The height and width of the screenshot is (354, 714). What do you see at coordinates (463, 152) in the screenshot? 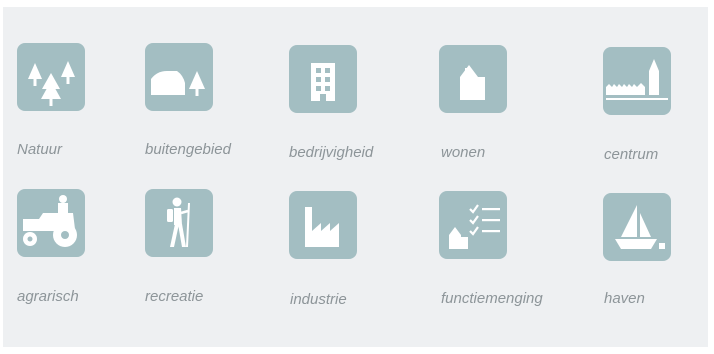
I see `category-label: wonen` at bounding box center [463, 152].